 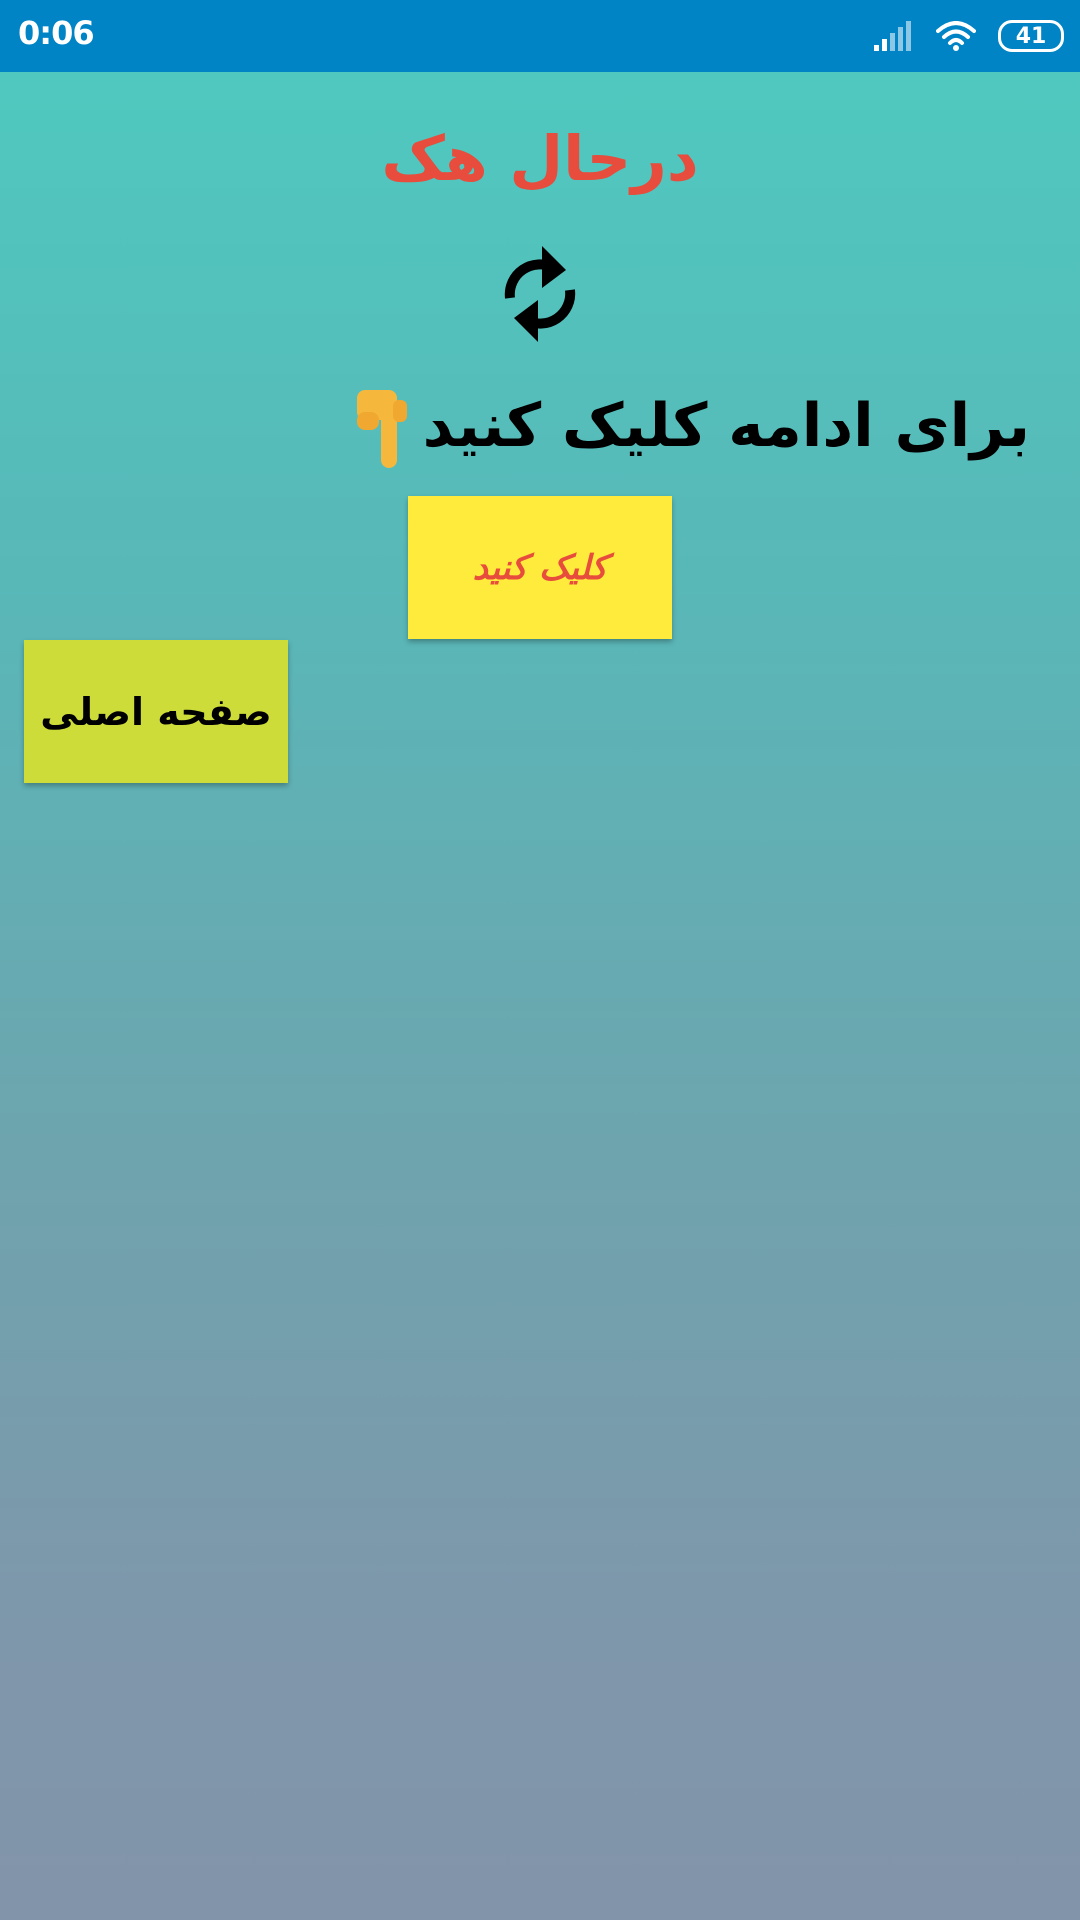 What do you see at coordinates (56, 33) in the screenshot?
I see `status-time: 0:06` at bounding box center [56, 33].